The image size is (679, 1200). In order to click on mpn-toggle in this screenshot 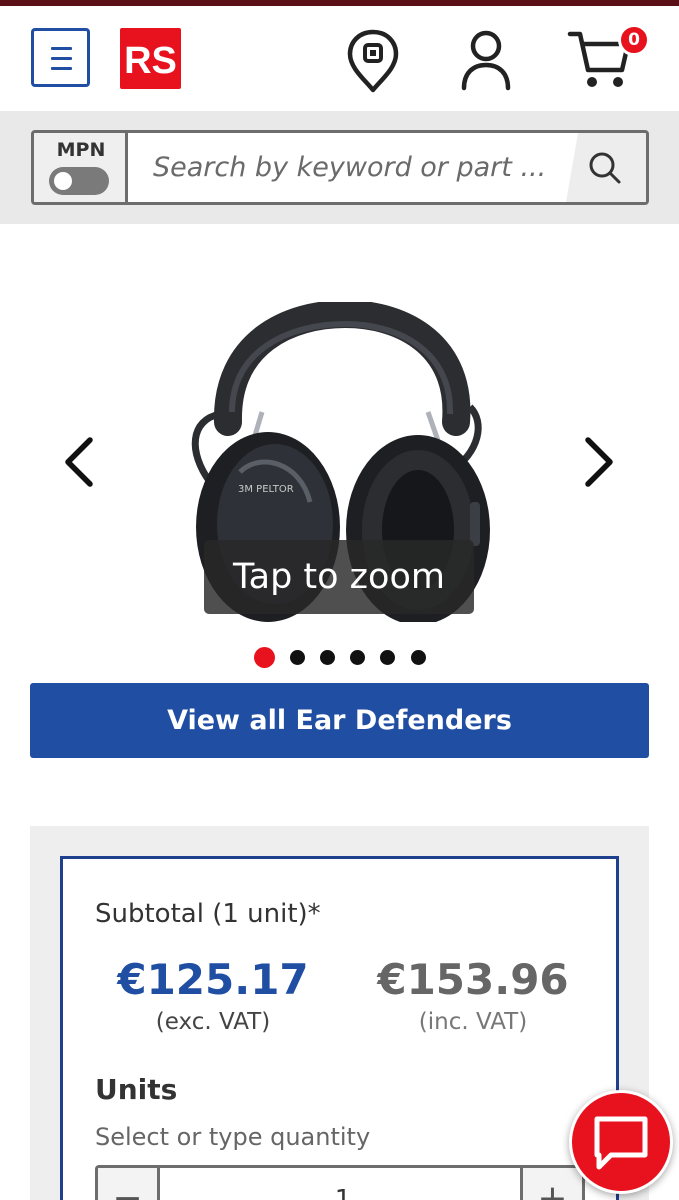, I will do `click(79, 181)`.